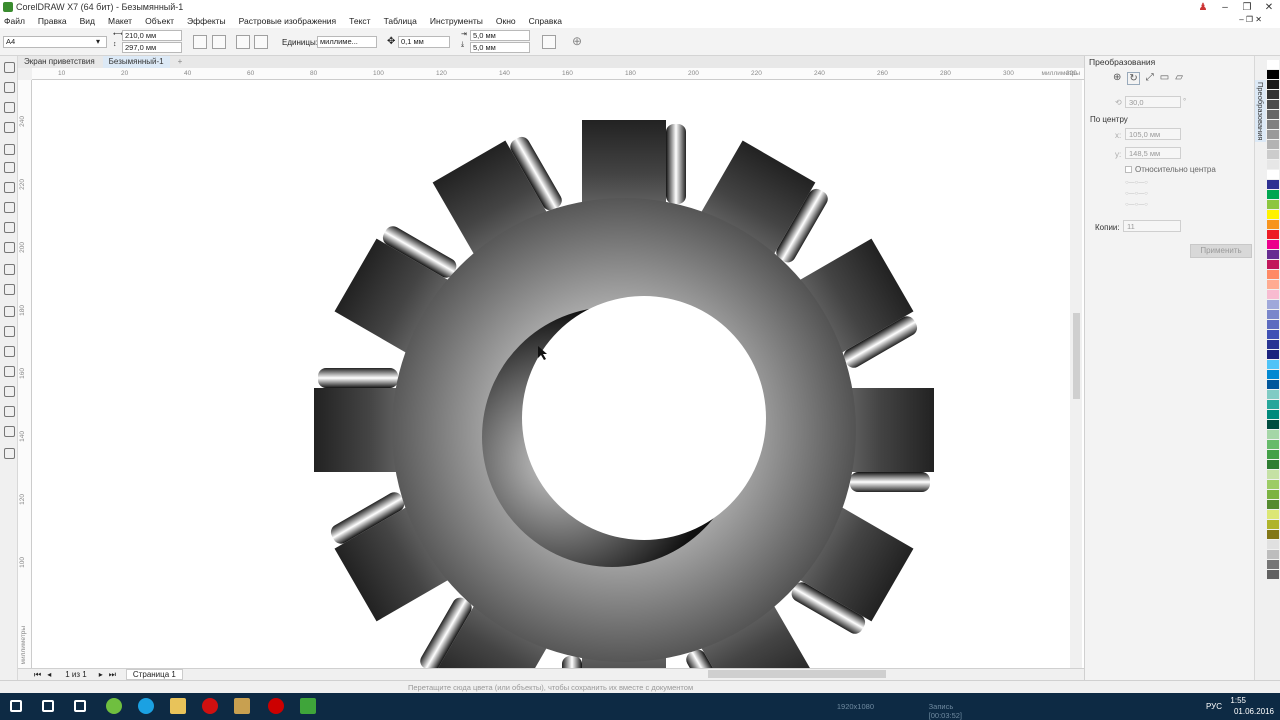  I want to click on center-y-field: 148,5 мм, so click(1153, 153).